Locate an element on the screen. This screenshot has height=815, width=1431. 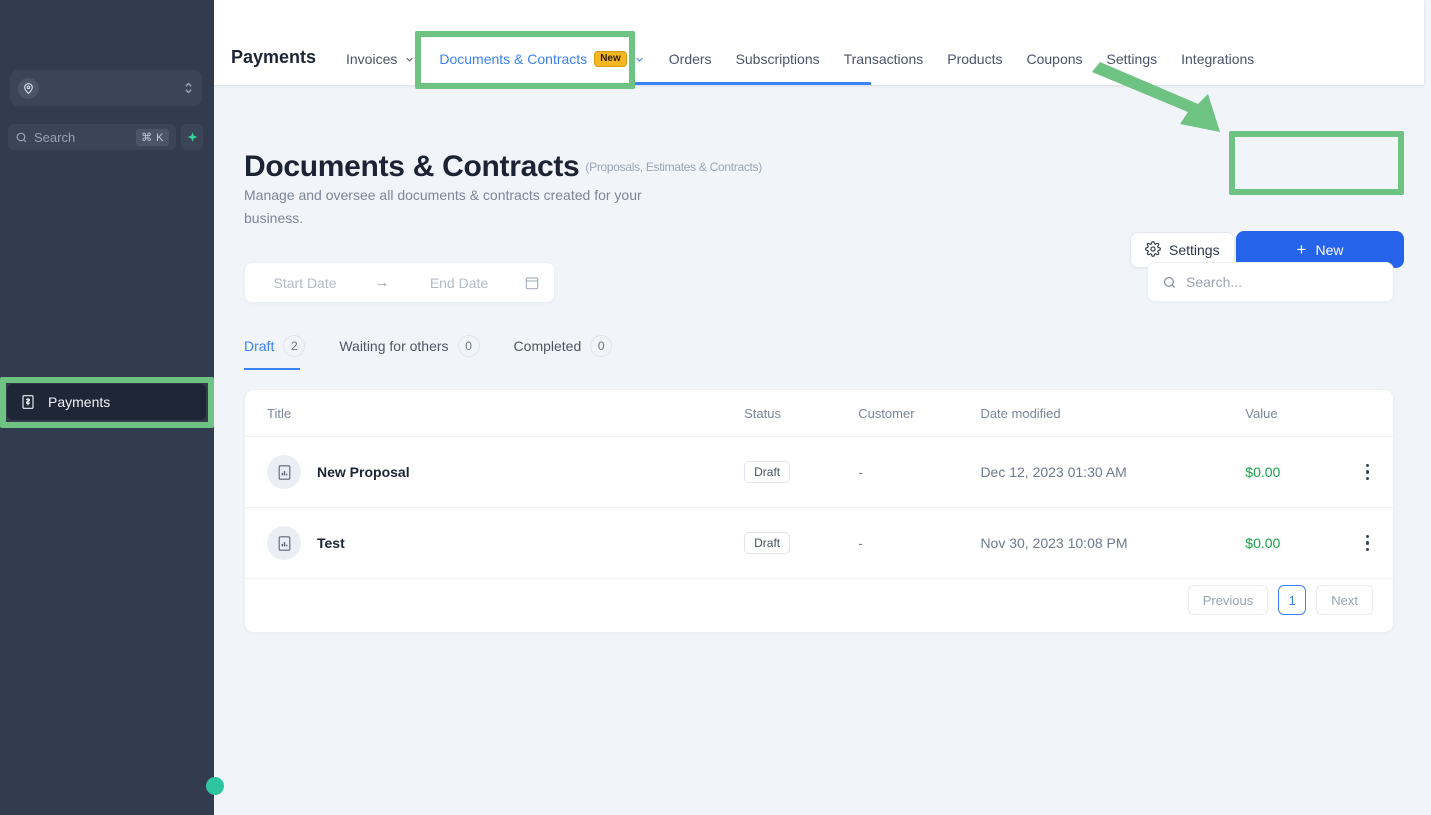
nav-item-label: Integrations is located at coordinates (1218, 59).